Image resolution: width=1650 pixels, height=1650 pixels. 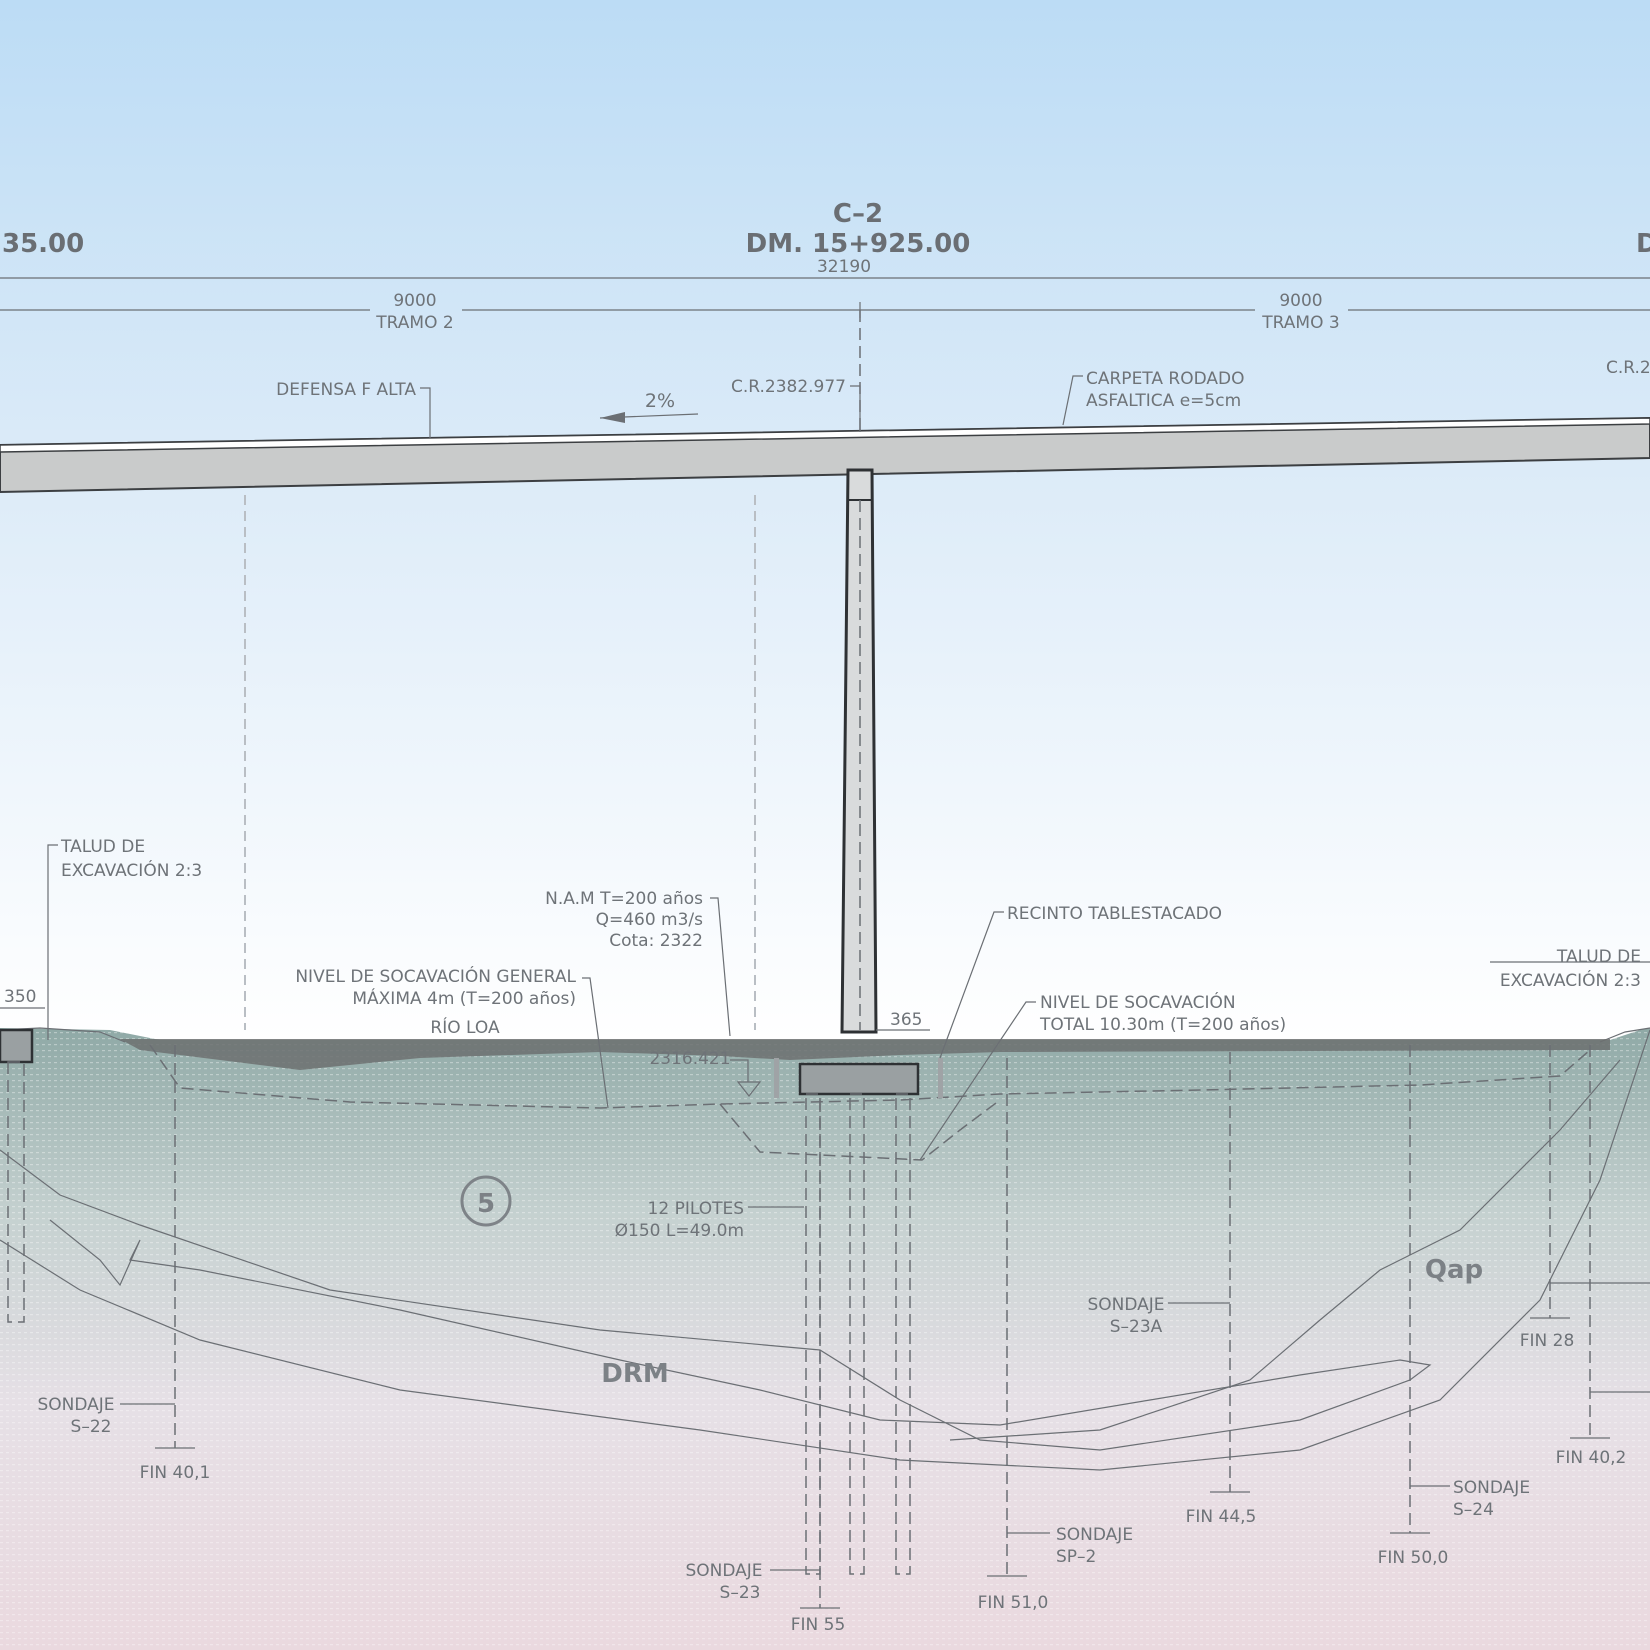 What do you see at coordinates (1136, 1327) in the screenshot?
I see `borehole-s23a-id: S–23A` at bounding box center [1136, 1327].